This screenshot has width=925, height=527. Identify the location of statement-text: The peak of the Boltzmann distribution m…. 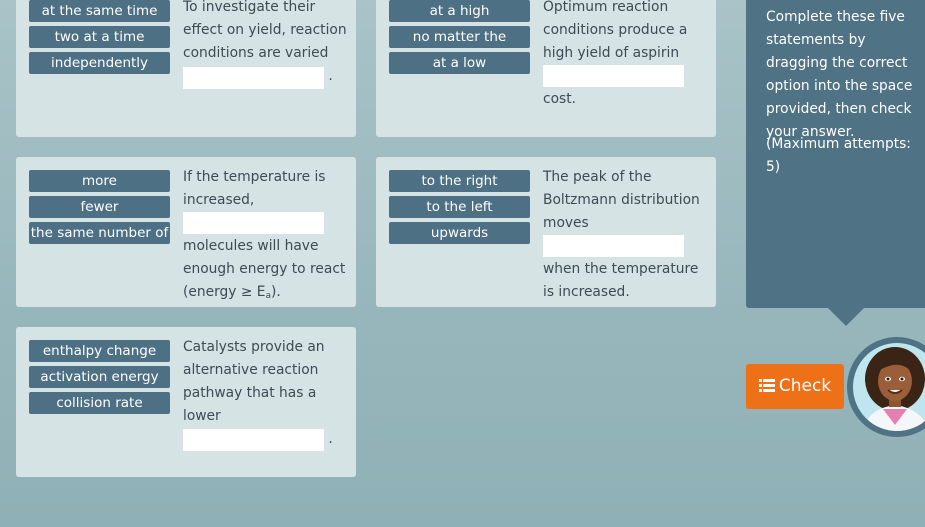
(628, 235).